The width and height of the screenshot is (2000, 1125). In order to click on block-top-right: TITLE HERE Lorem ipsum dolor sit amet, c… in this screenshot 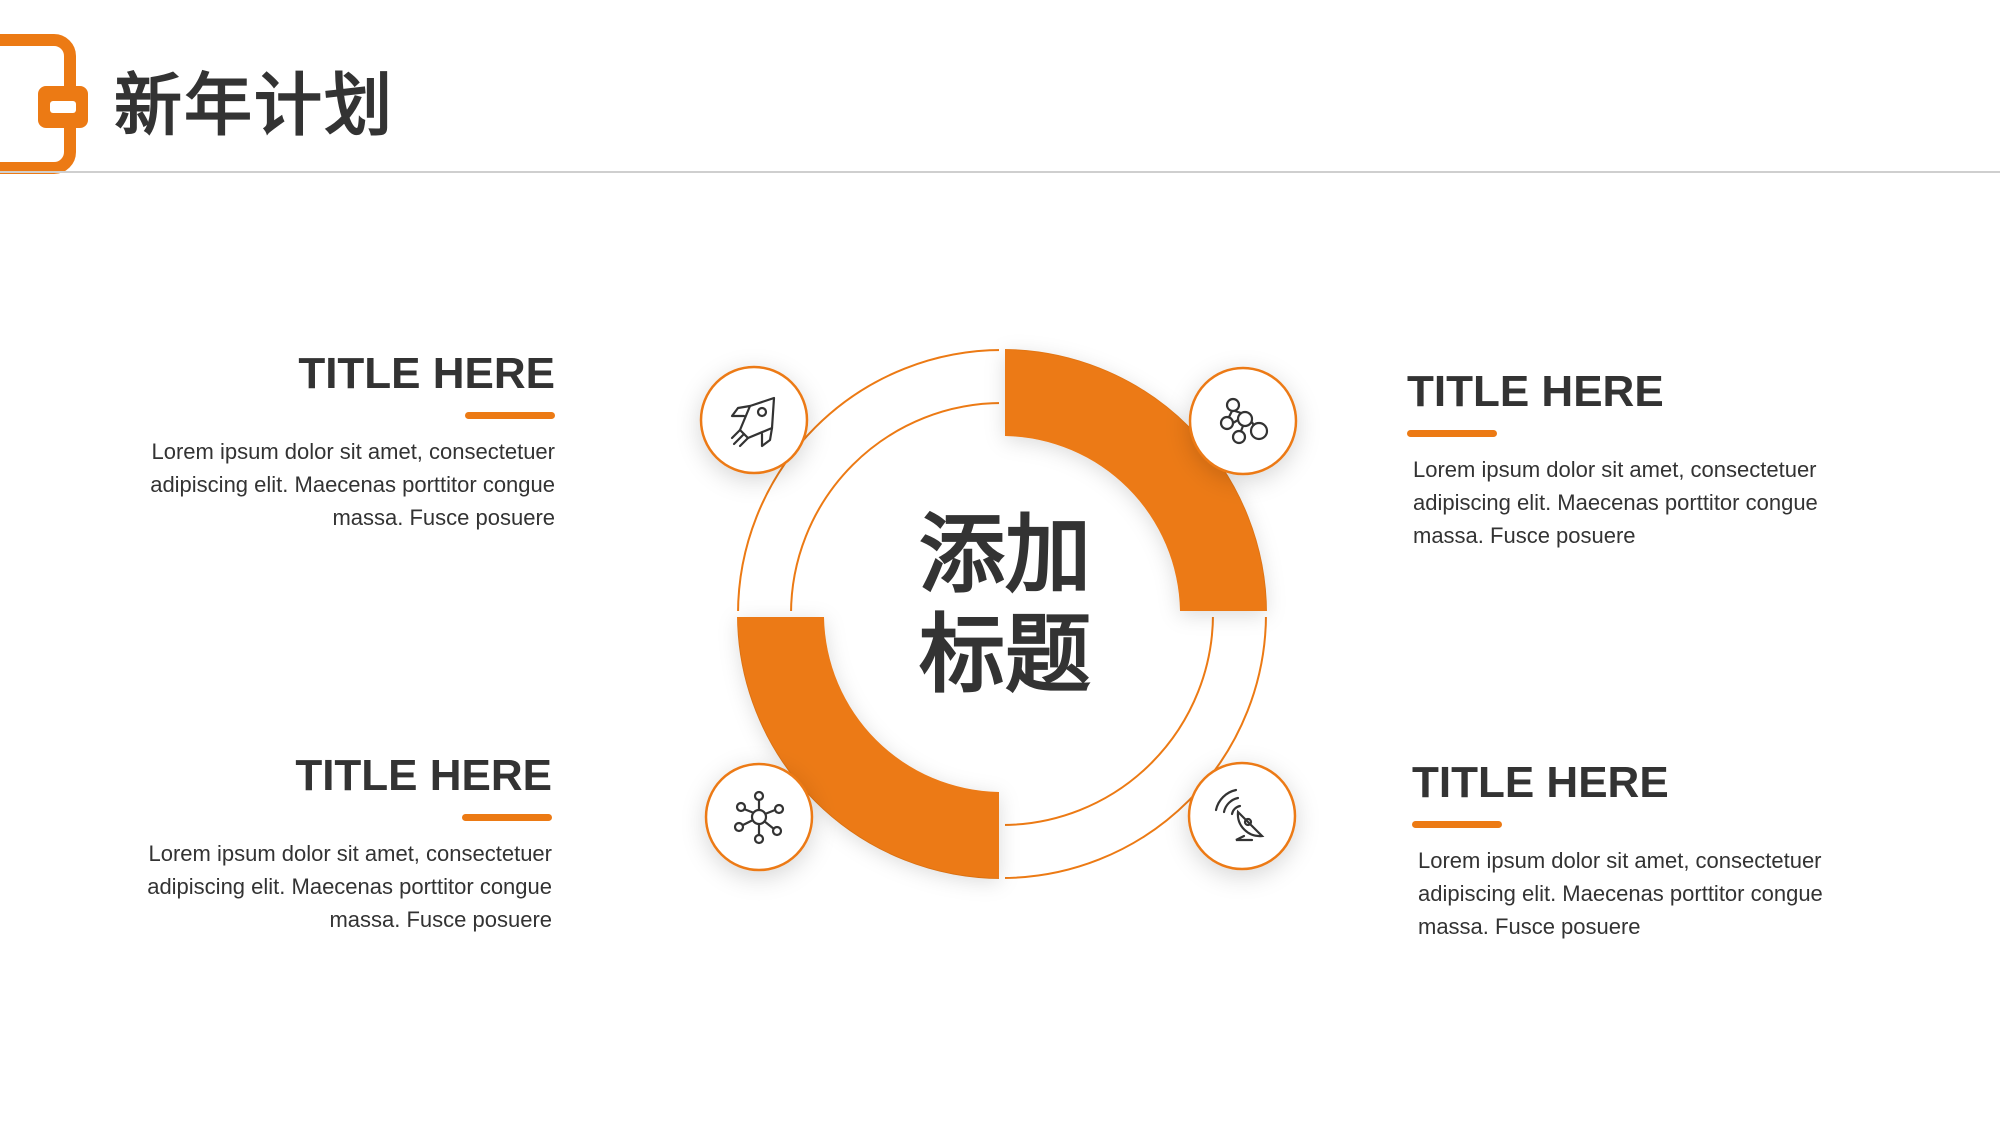, I will do `click(1642, 459)`.